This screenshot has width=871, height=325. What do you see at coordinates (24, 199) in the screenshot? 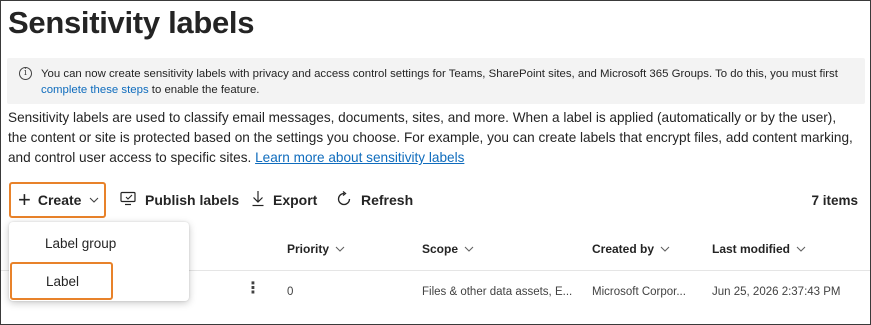
I see `plus-icon: +` at bounding box center [24, 199].